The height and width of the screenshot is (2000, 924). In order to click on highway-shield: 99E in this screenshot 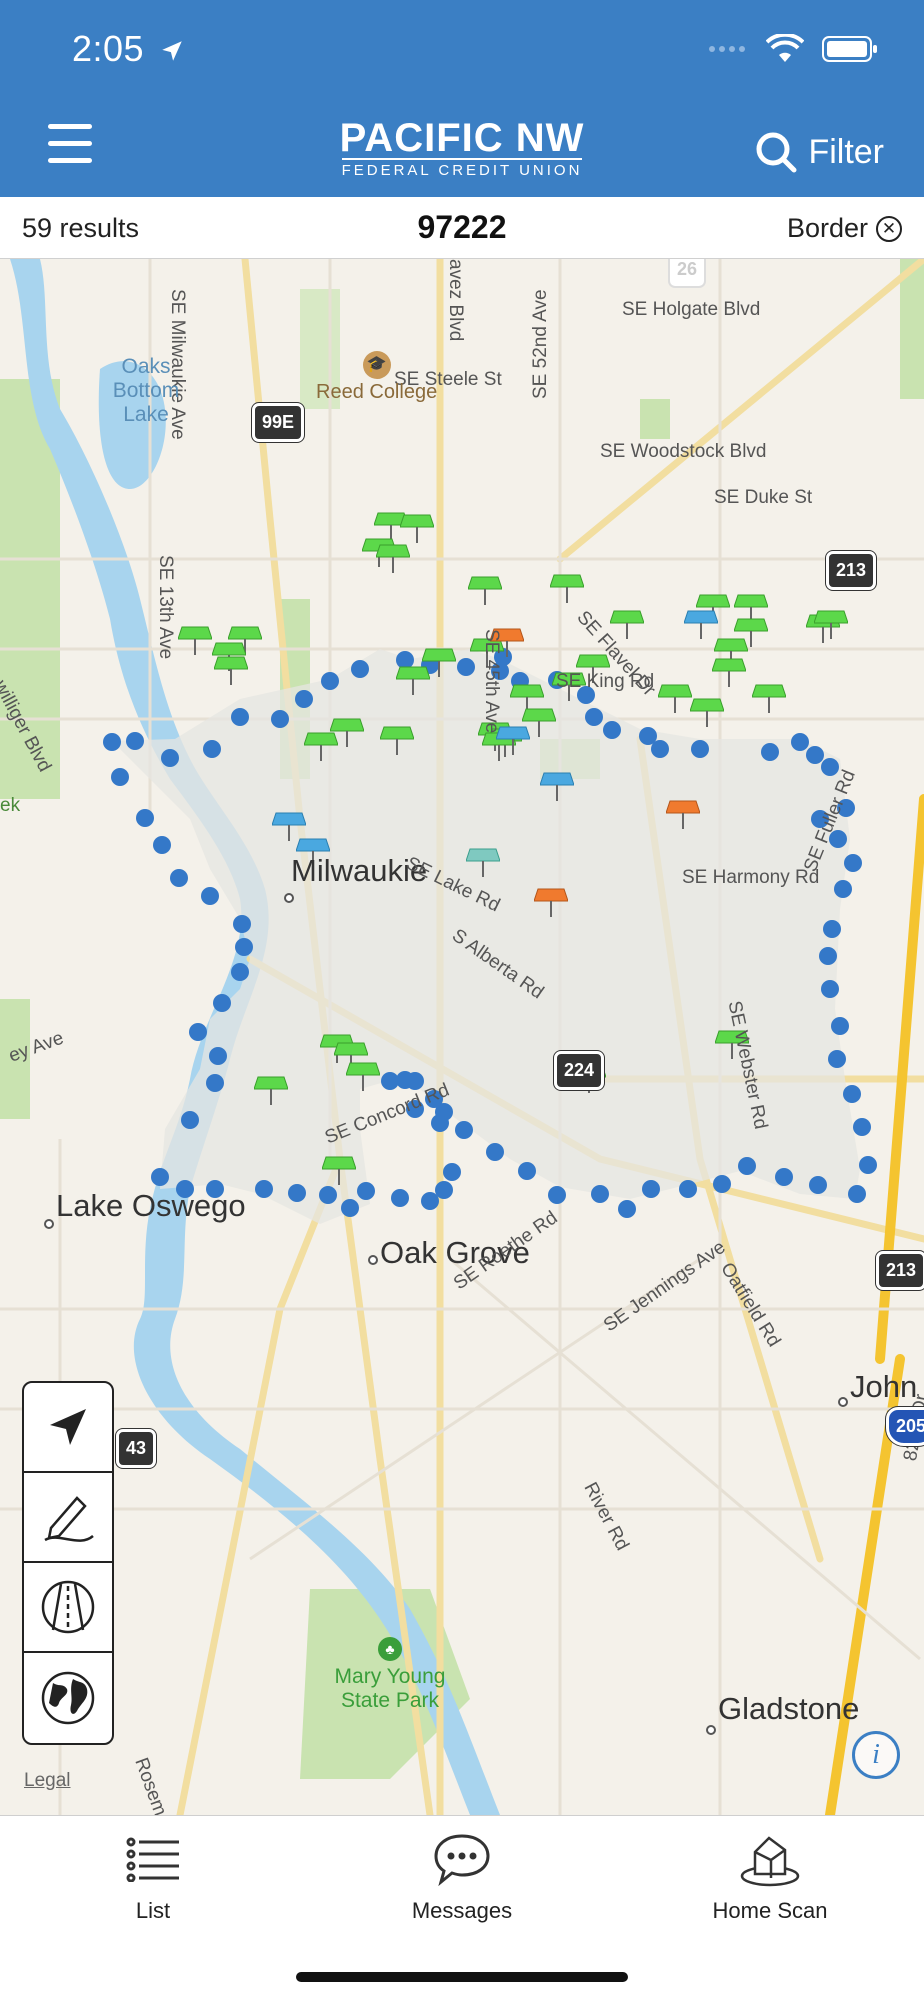, I will do `click(278, 422)`.